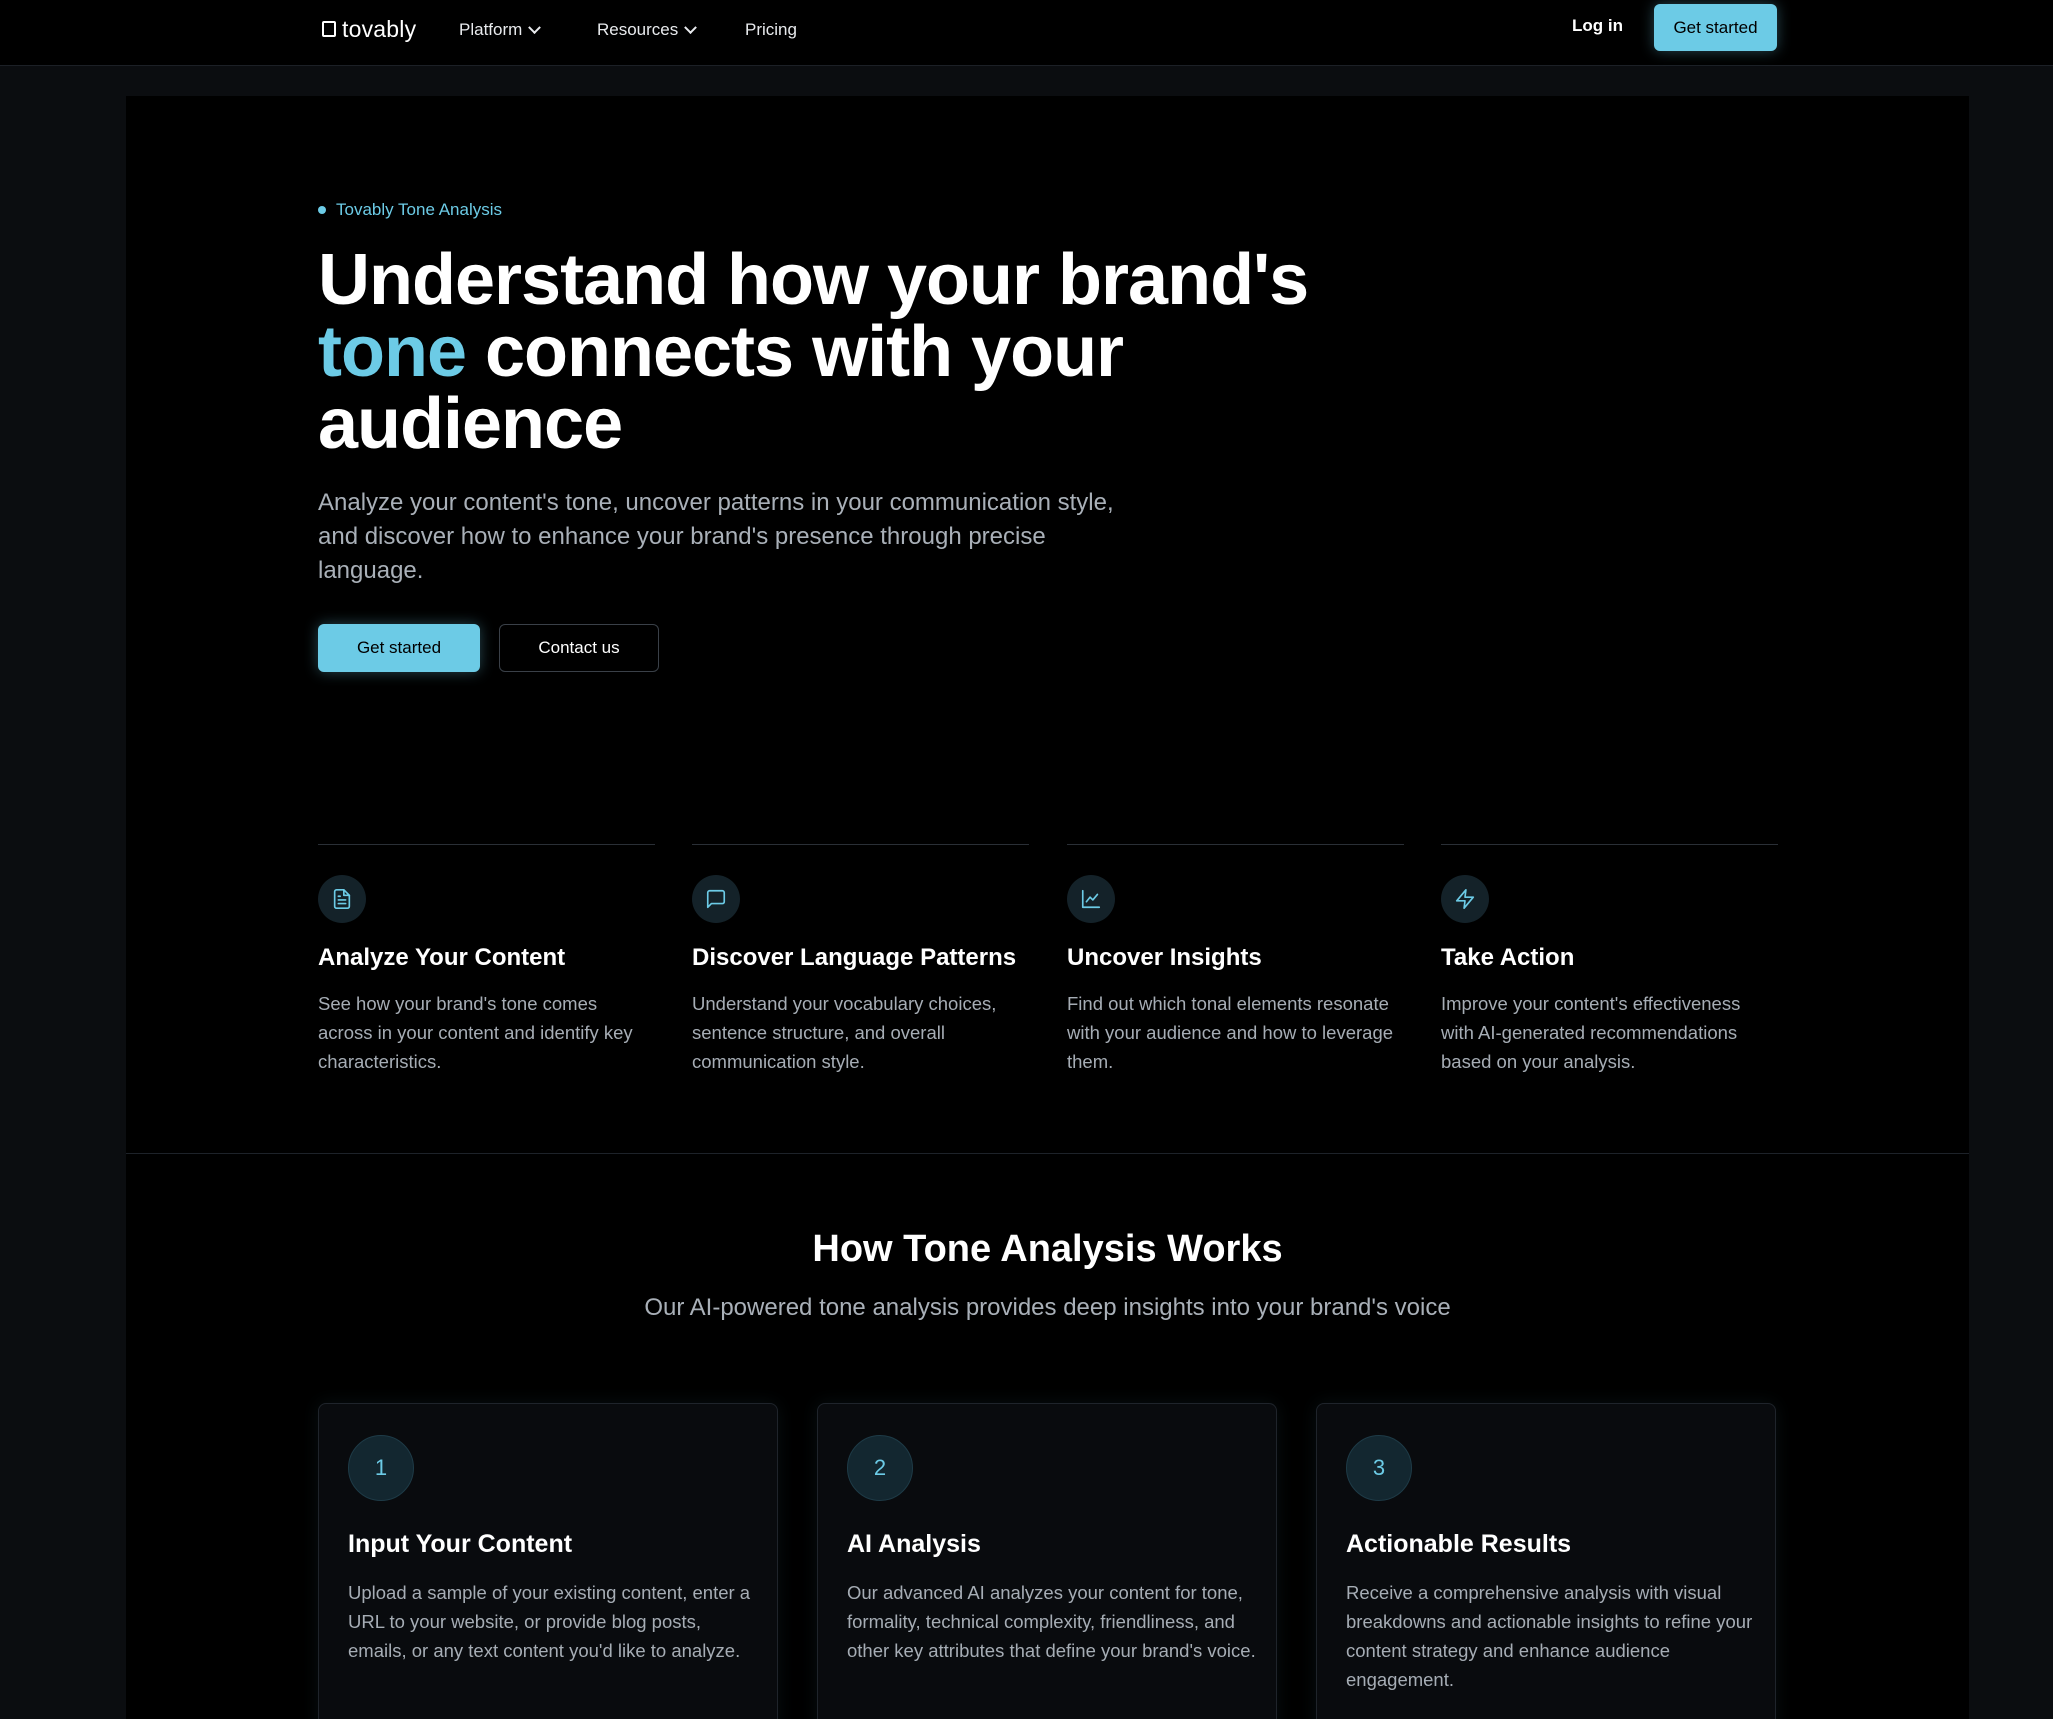  I want to click on feature-title: Take Action, so click(1508, 957).